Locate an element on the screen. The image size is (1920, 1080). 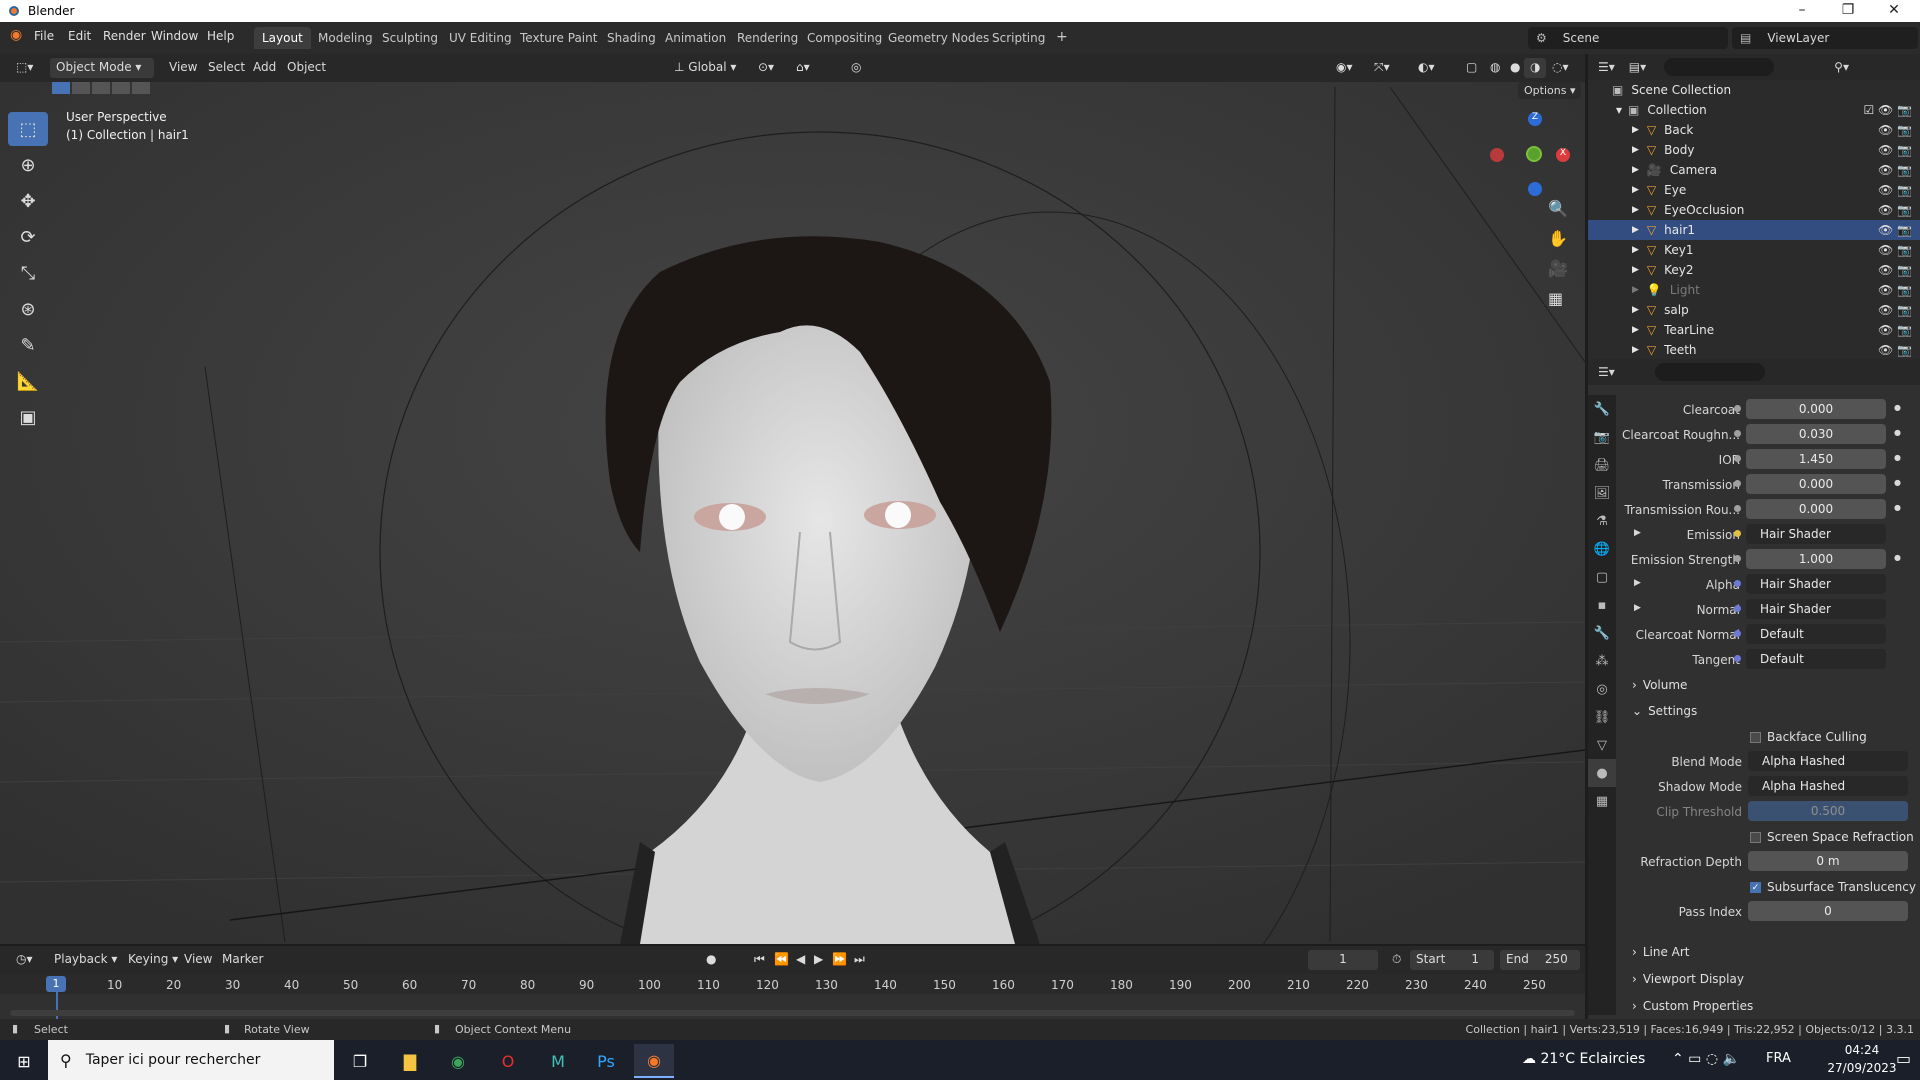
menu-select: Select is located at coordinates (226, 68).